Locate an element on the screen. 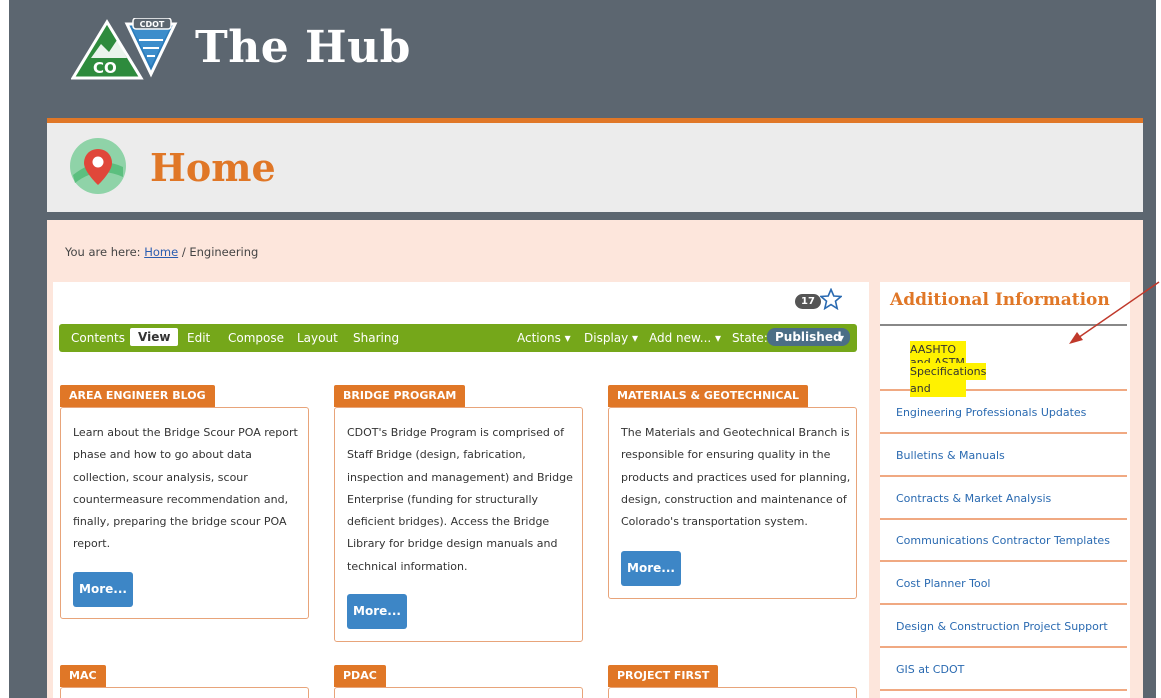  sidebar-item-design-construction: Design & Construction Project Support is located at coordinates (1003, 626).